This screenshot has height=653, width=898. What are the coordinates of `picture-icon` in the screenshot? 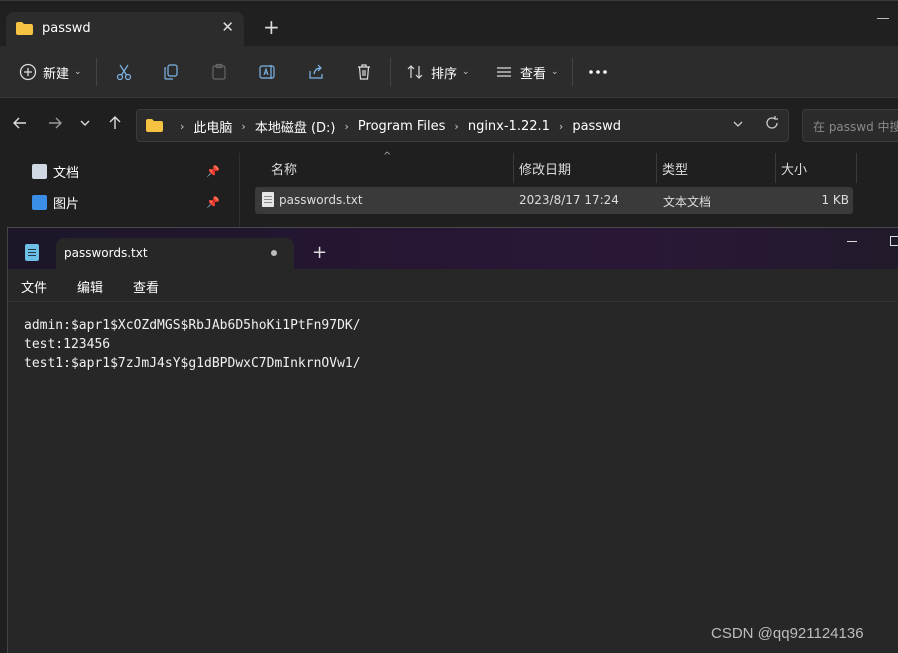 It's located at (39, 202).